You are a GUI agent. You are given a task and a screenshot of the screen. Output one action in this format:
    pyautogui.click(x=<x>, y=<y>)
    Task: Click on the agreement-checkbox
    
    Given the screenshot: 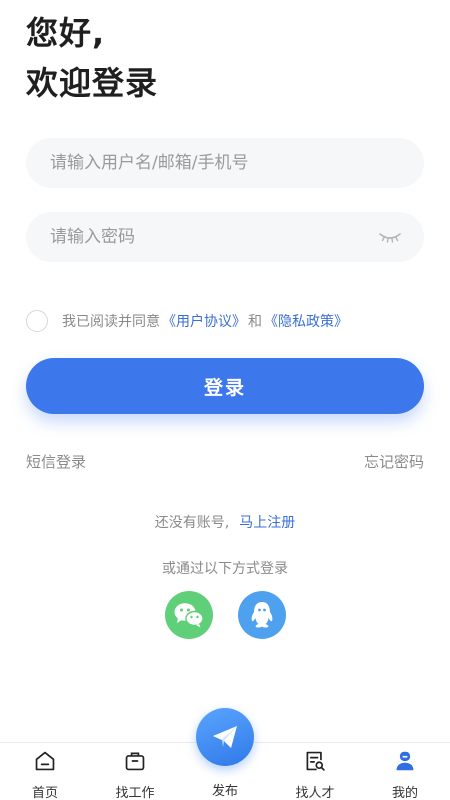 What is the action you would take?
    pyautogui.click(x=37, y=321)
    